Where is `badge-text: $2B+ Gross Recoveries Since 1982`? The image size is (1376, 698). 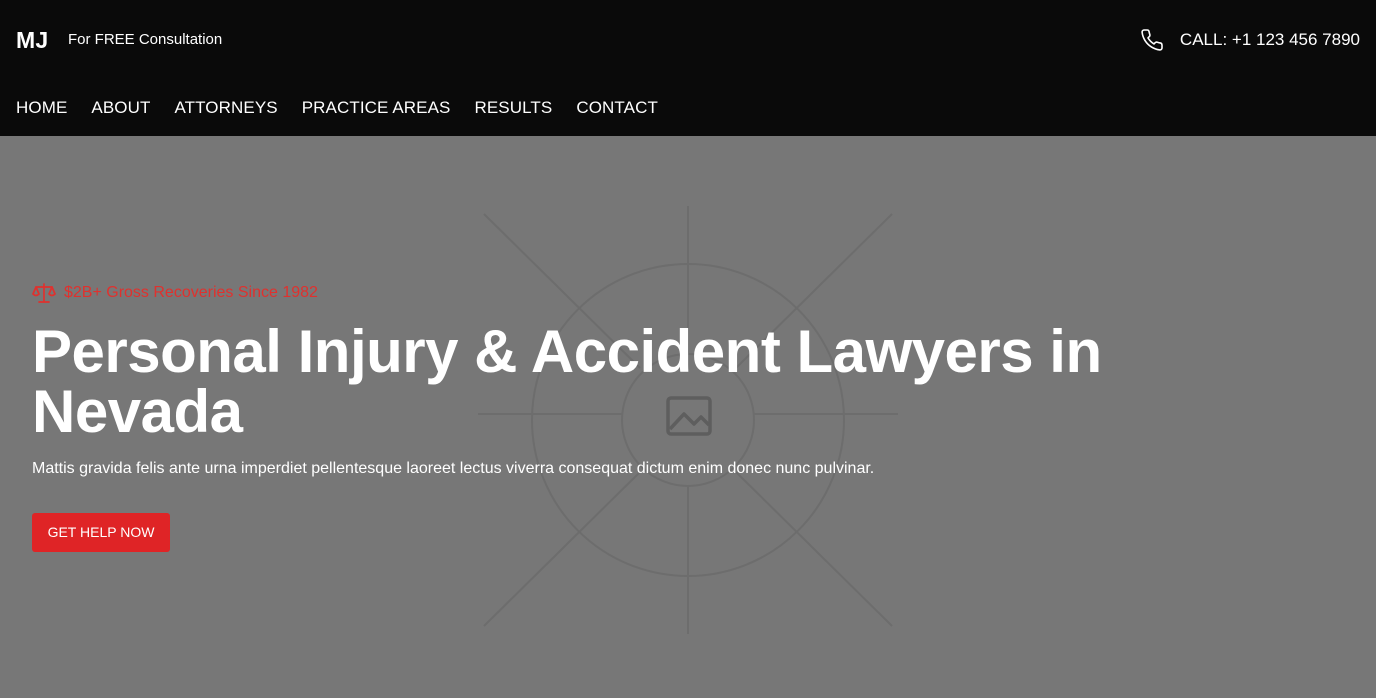 badge-text: $2B+ Gross Recoveries Since 1982 is located at coordinates (191, 292).